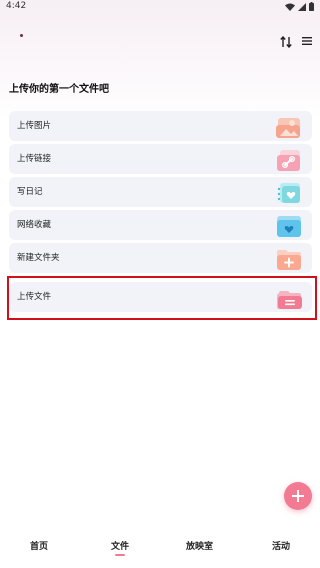  What do you see at coordinates (39, 545) in the screenshot?
I see `tab-home: 首页` at bounding box center [39, 545].